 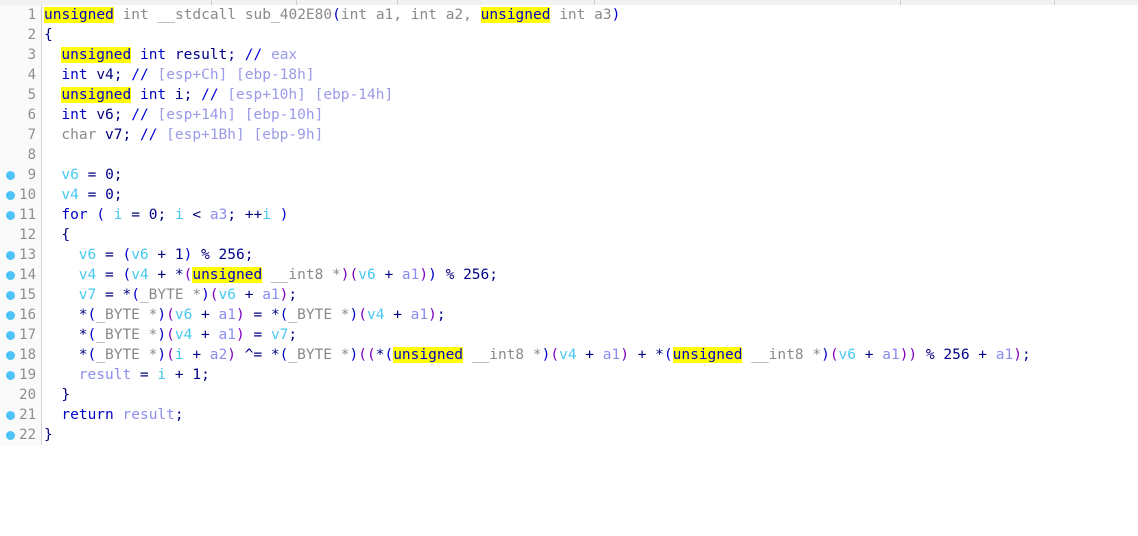 I want to click on code-line-content: v6 = 0;, so click(x=83, y=175).